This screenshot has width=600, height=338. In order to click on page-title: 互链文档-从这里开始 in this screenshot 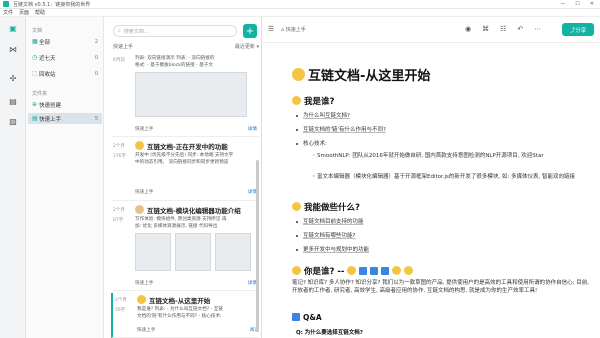, I will do `click(361, 74)`.